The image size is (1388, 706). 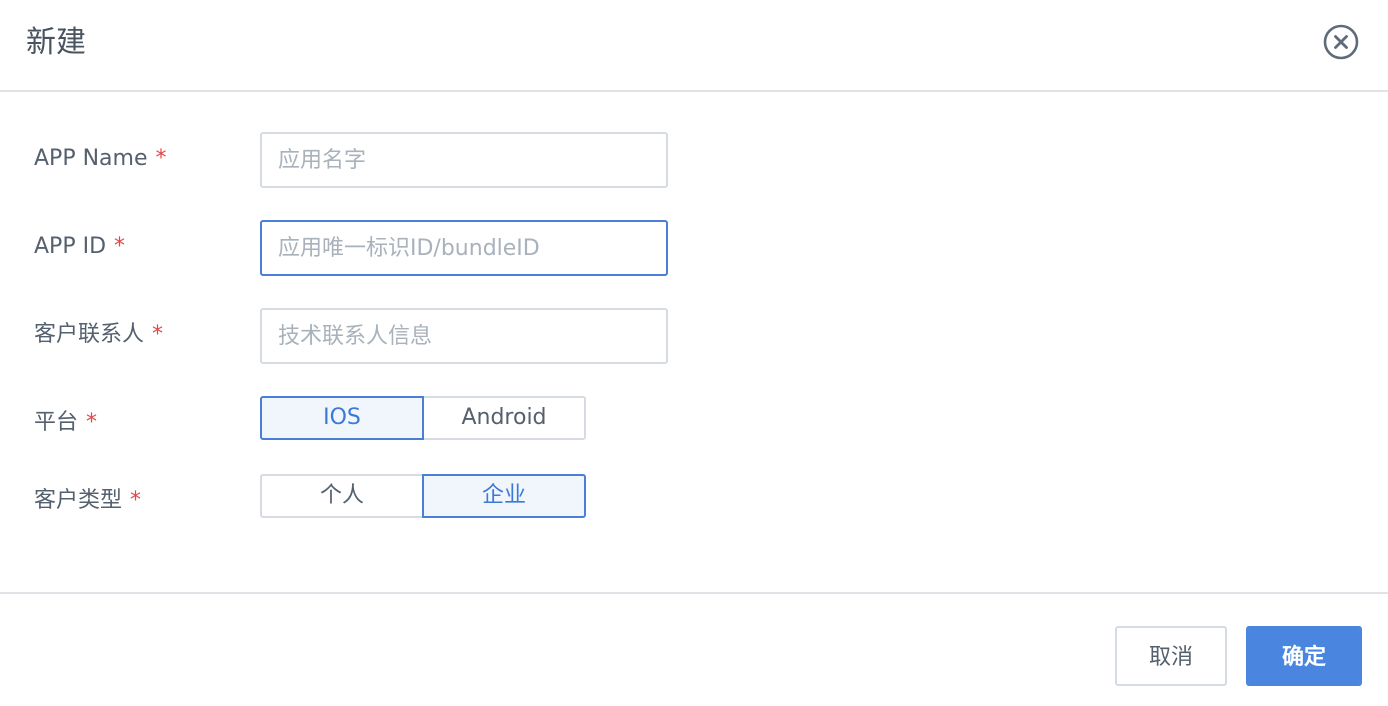 What do you see at coordinates (464, 248) in the screenshot?
I see `app-id-input` at bounding box center [464, 248].